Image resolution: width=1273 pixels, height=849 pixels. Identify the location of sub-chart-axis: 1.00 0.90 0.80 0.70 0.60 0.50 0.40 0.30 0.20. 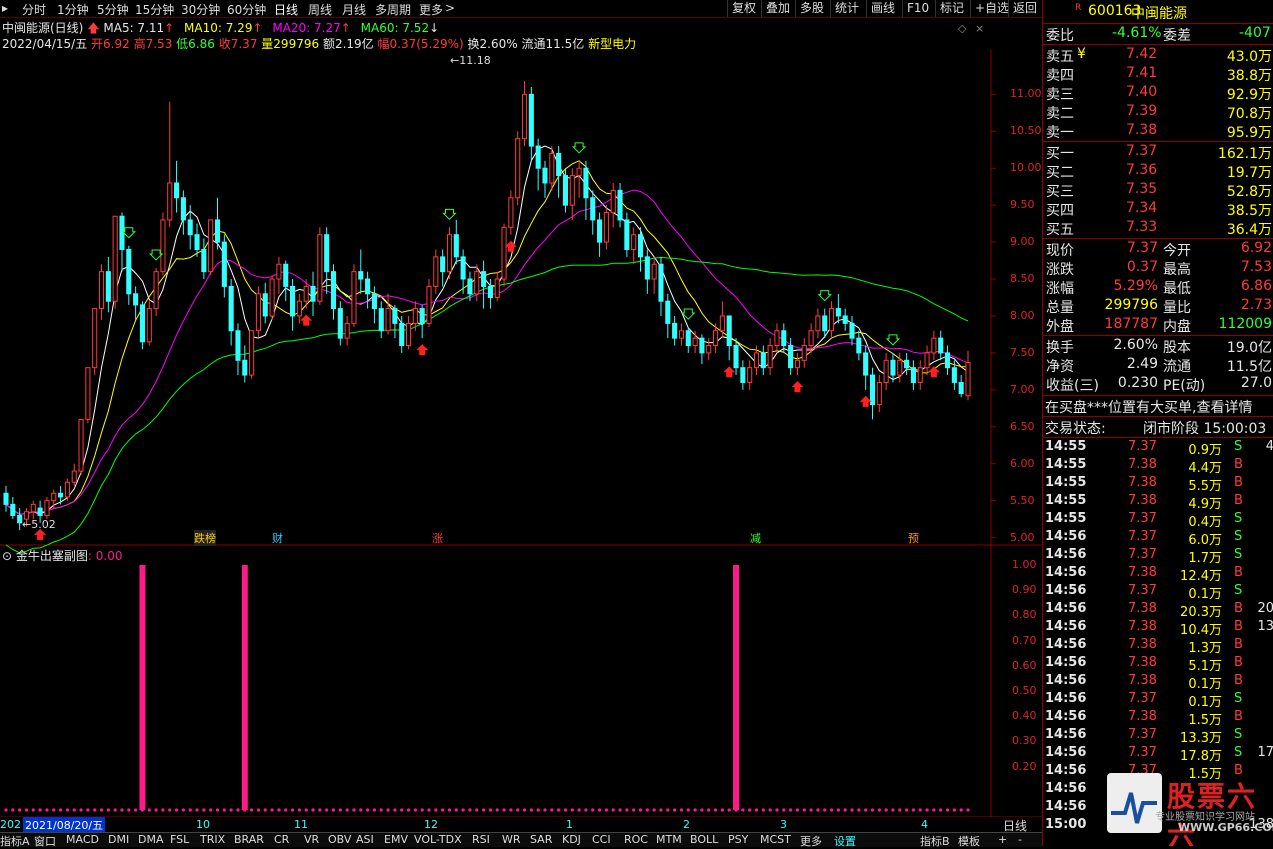
(1026, 685).